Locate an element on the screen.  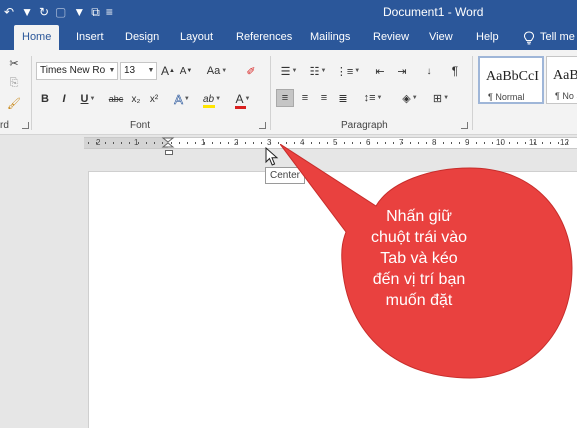
multilevel-list-button: ⋮≡ ▼ is located at coordinates (348, 71).